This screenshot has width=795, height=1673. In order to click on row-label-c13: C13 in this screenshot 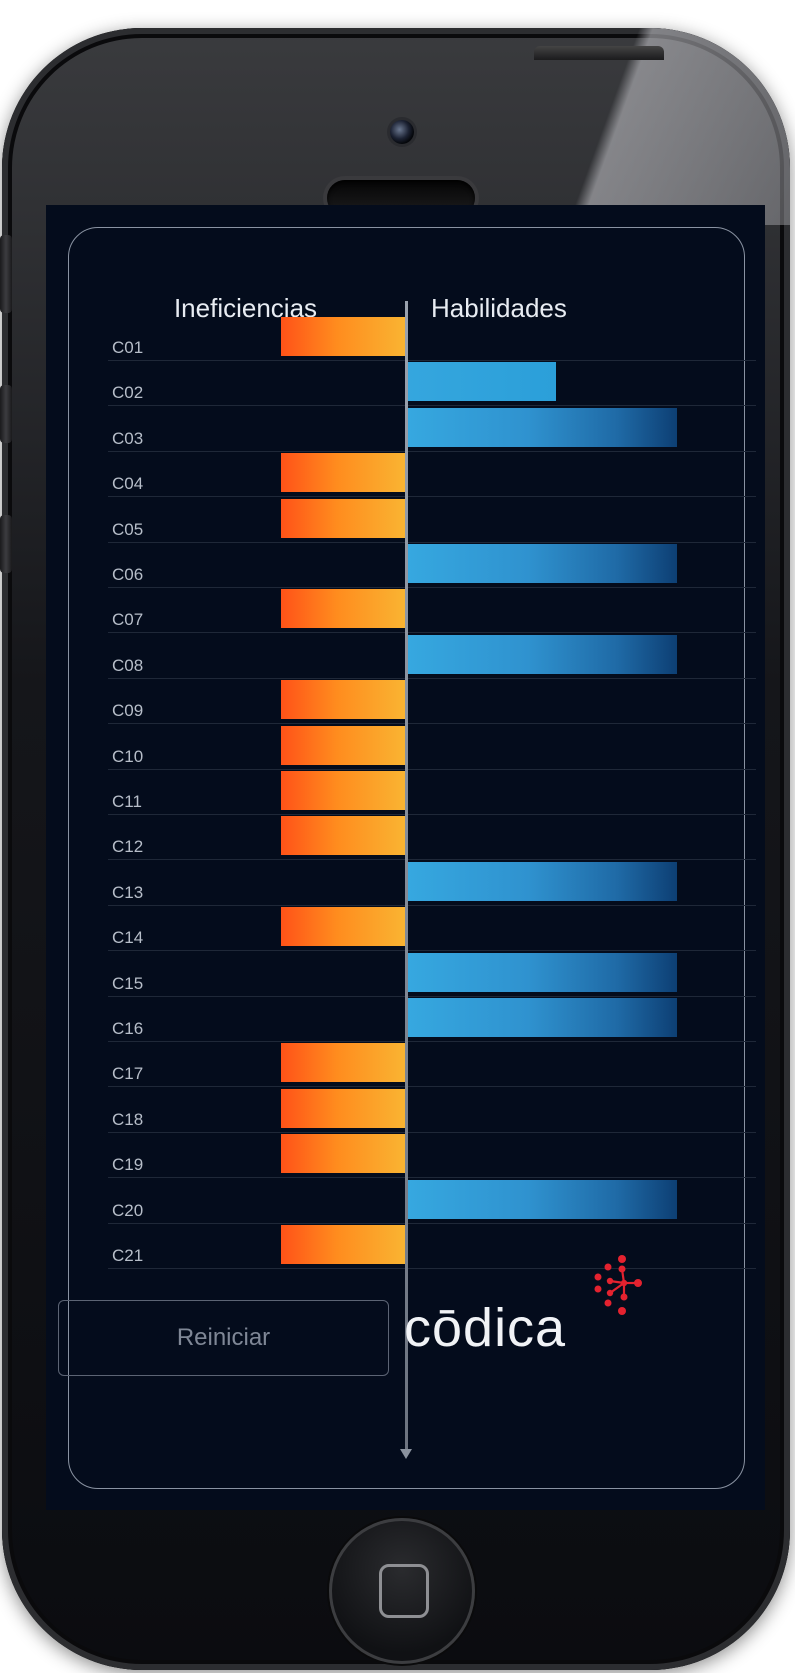, I will do `click(128, 892)`.